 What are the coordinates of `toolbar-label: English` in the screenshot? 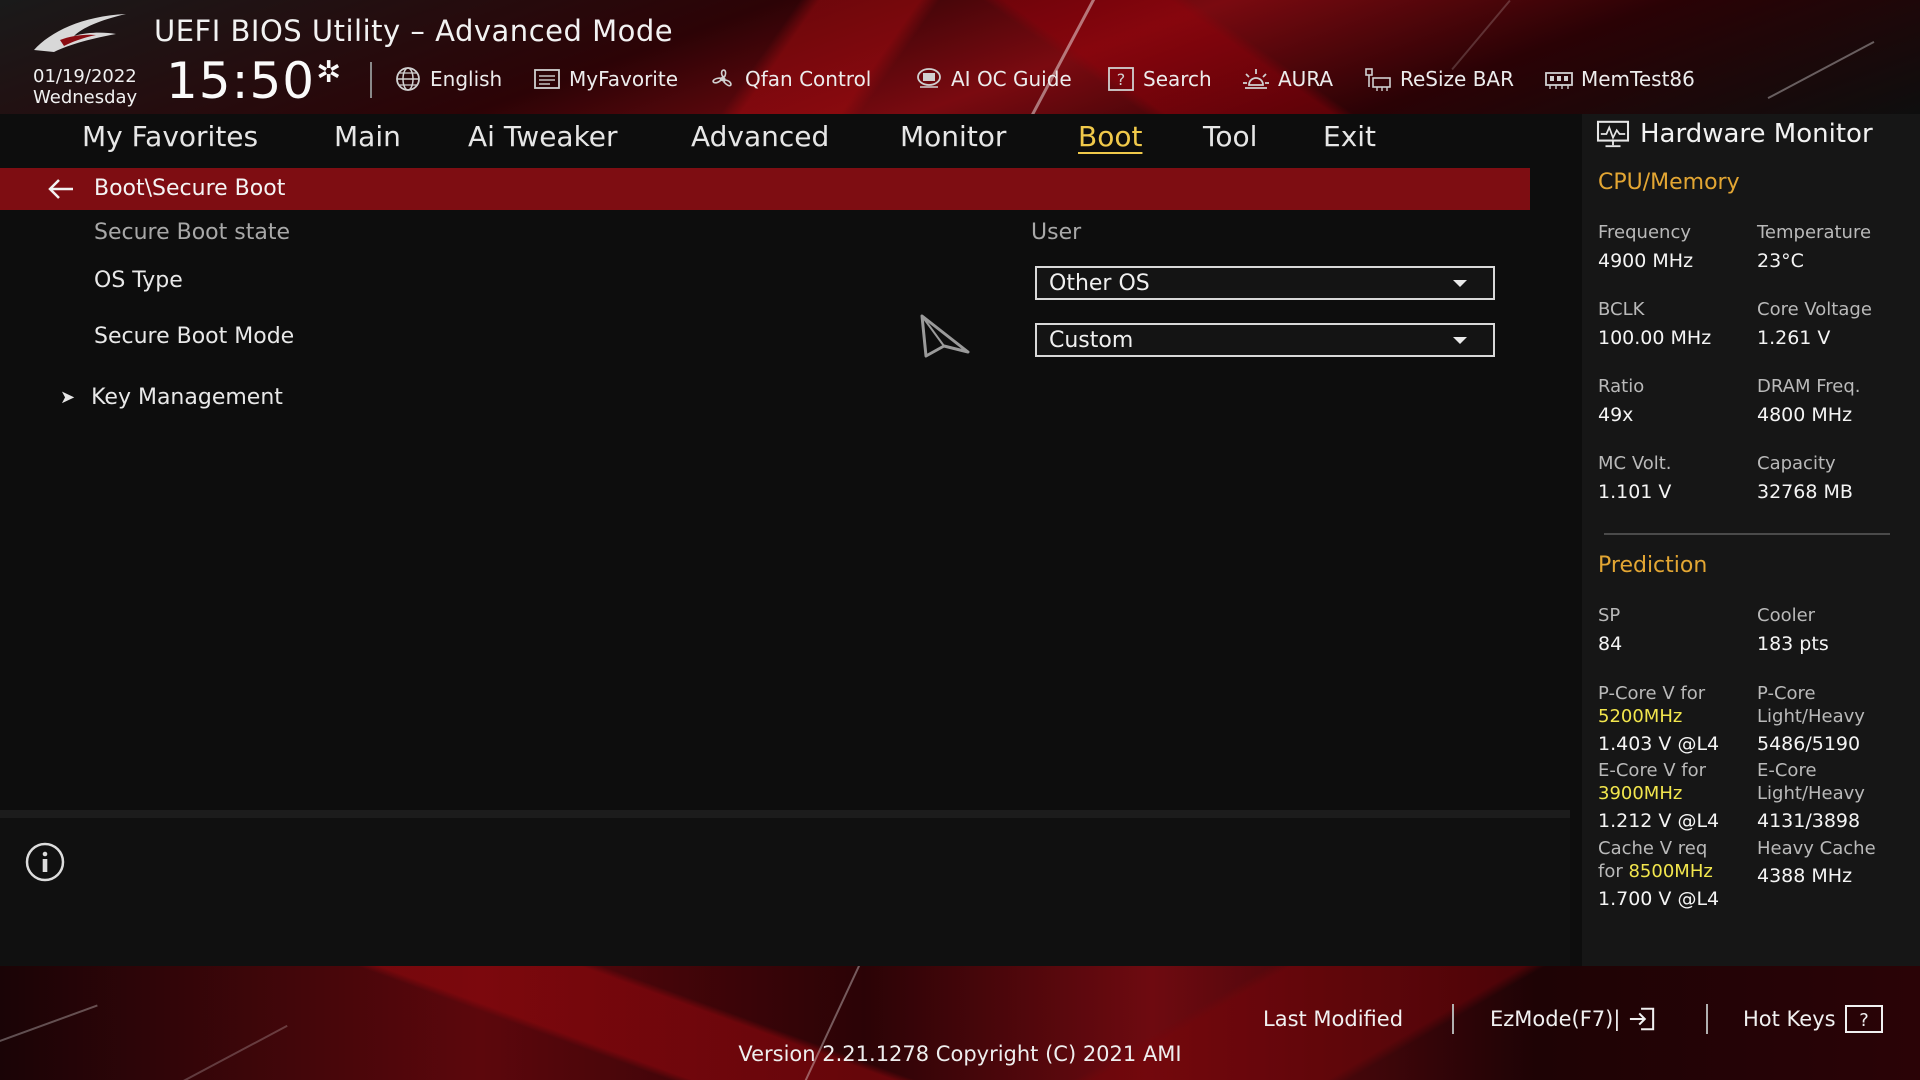 It's located at (466, 79).